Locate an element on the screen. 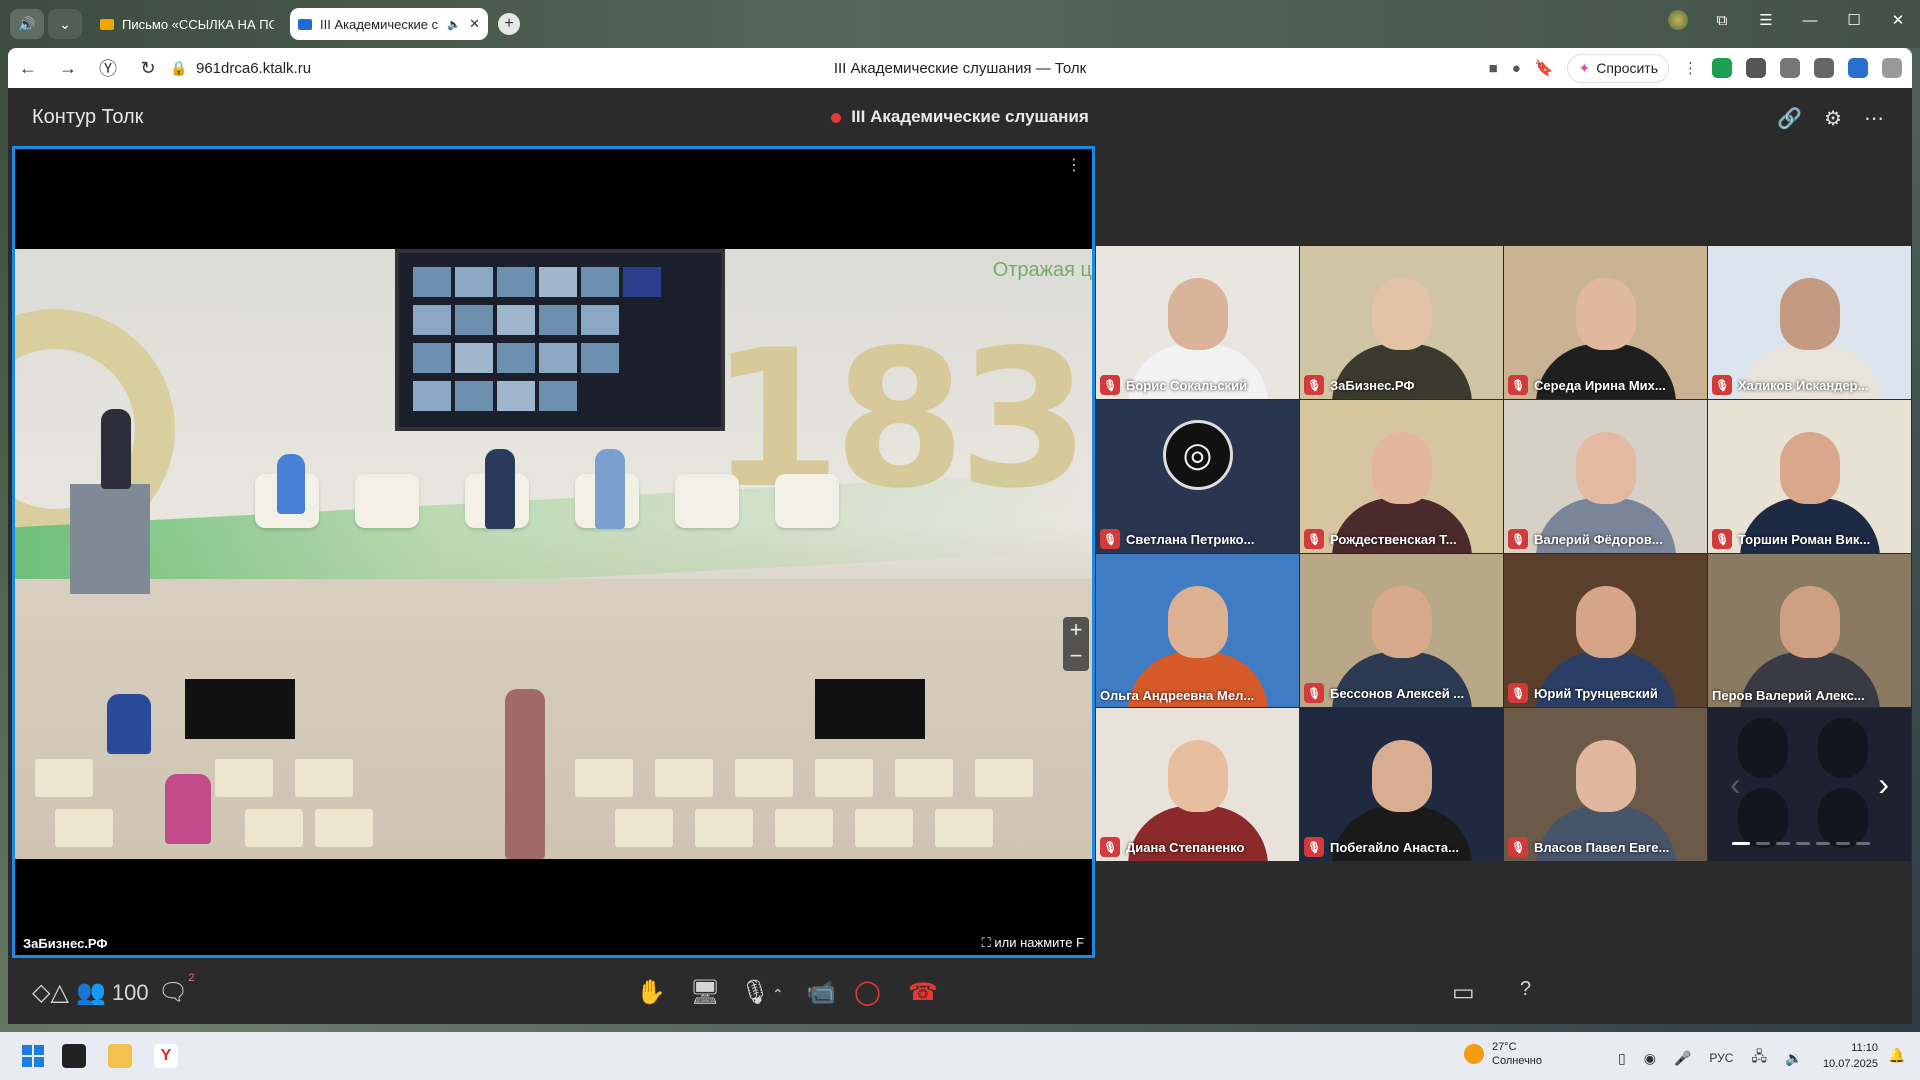 This screenshot has width=1920, height=1080. settings-gear-icon: ⚙ is located at coordinates (1833, 118).